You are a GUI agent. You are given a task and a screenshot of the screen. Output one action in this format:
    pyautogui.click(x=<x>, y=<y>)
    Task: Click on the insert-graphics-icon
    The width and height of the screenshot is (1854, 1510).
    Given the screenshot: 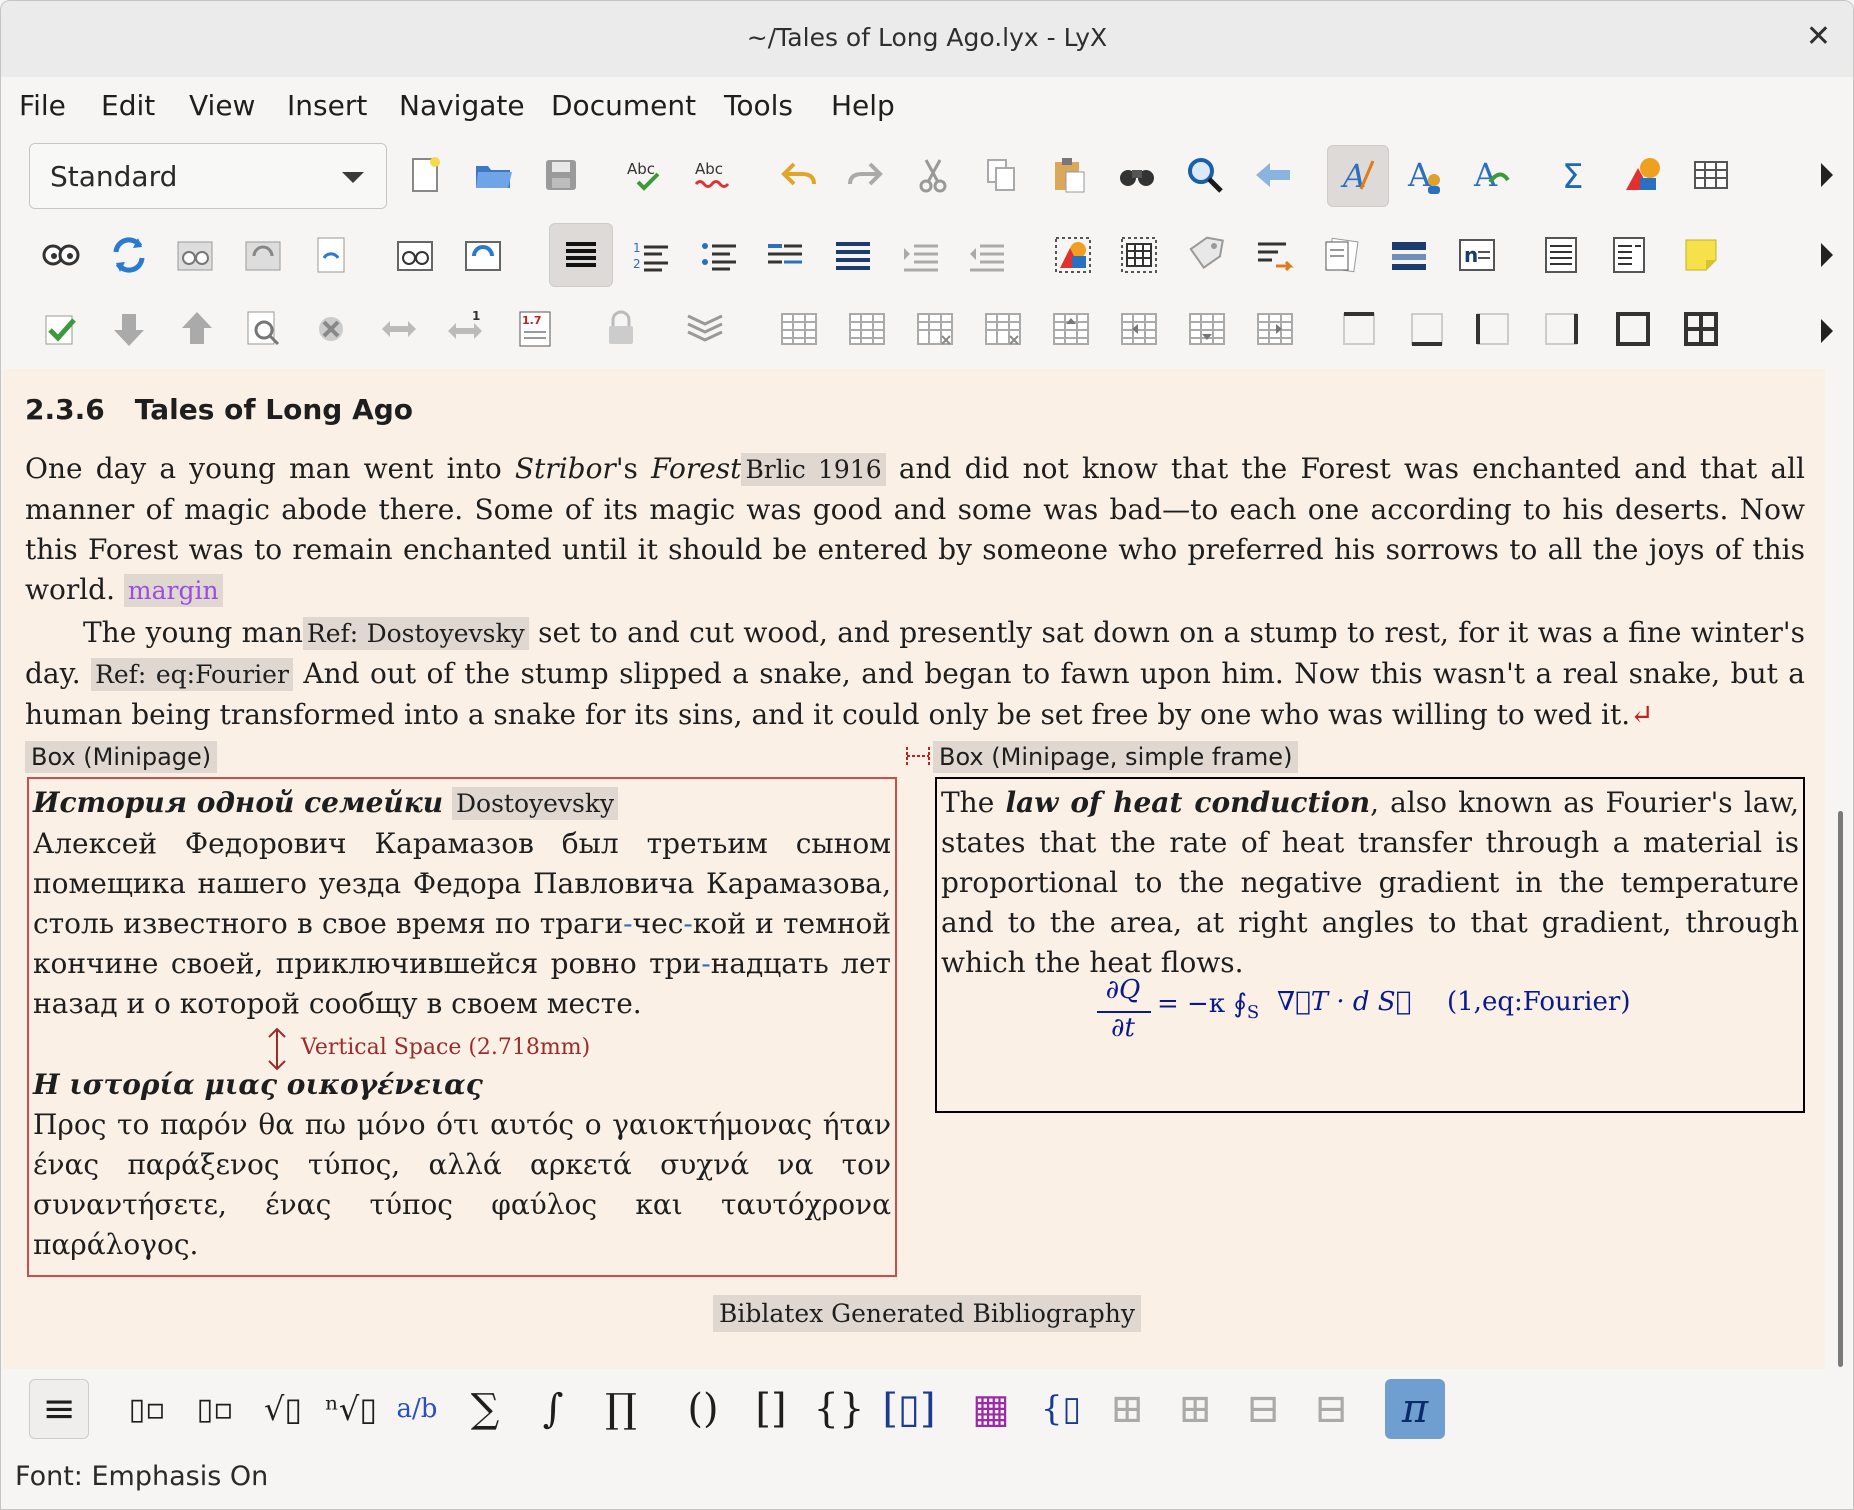 What is the action you would take?
    pyautogui.click(x=1643, y=175)
    